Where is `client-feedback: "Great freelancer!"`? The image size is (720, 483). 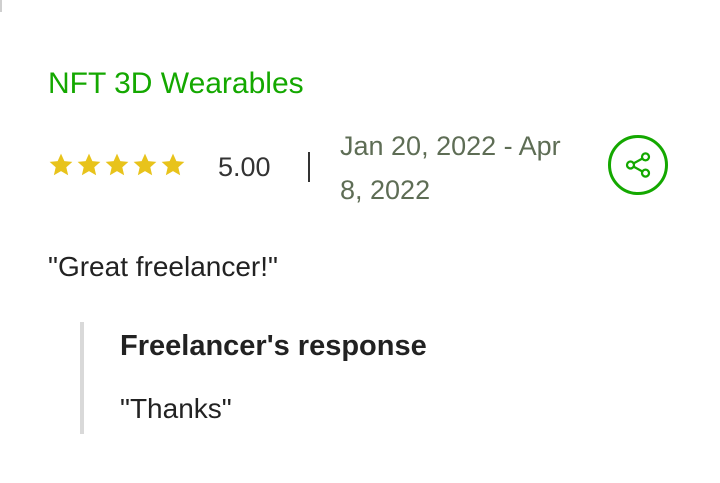
client-feedback: "Great freelancer!" is located at coordinates (163, 266).